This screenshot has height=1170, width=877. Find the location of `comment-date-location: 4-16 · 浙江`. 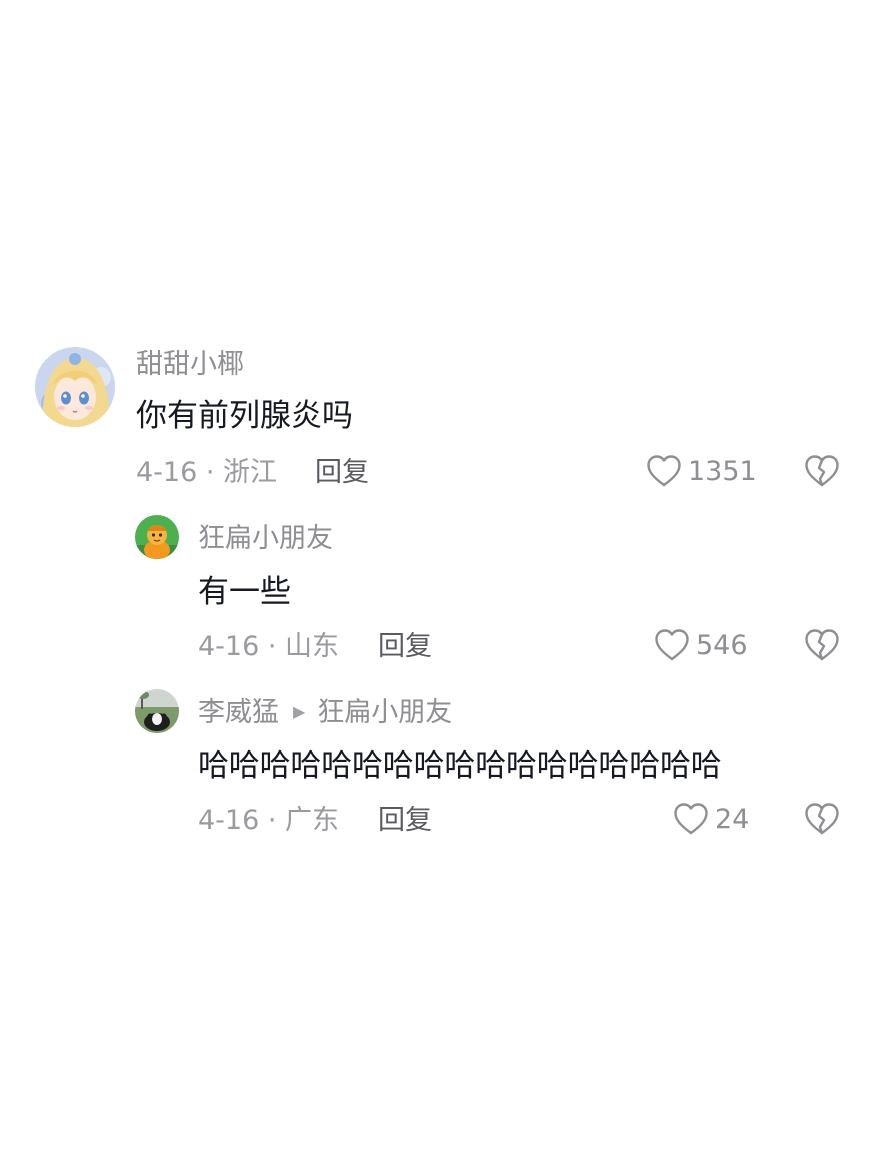

comment-date-location: 4-16 · 浙江 is located at coordinates (207, 472).